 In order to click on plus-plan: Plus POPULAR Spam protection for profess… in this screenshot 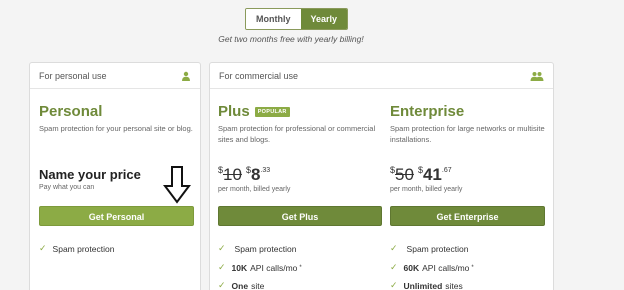, I will do `click(298, 124)`.